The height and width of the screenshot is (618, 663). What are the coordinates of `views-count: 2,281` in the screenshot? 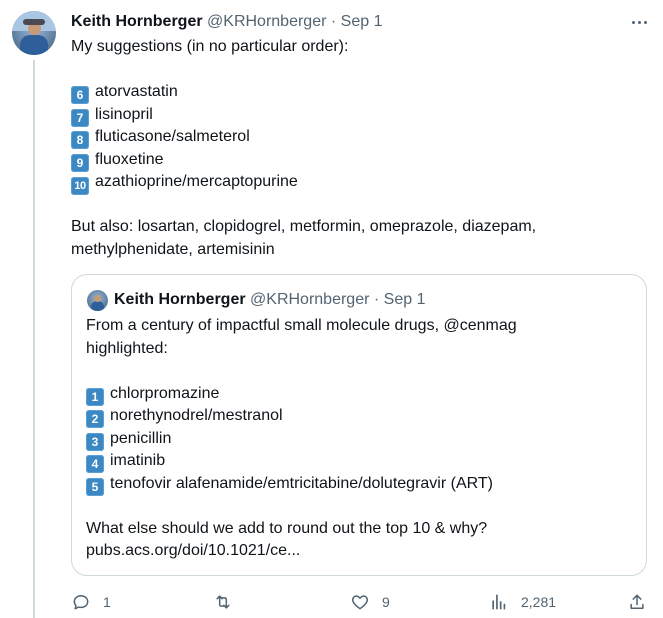 It's located at (539, 602).